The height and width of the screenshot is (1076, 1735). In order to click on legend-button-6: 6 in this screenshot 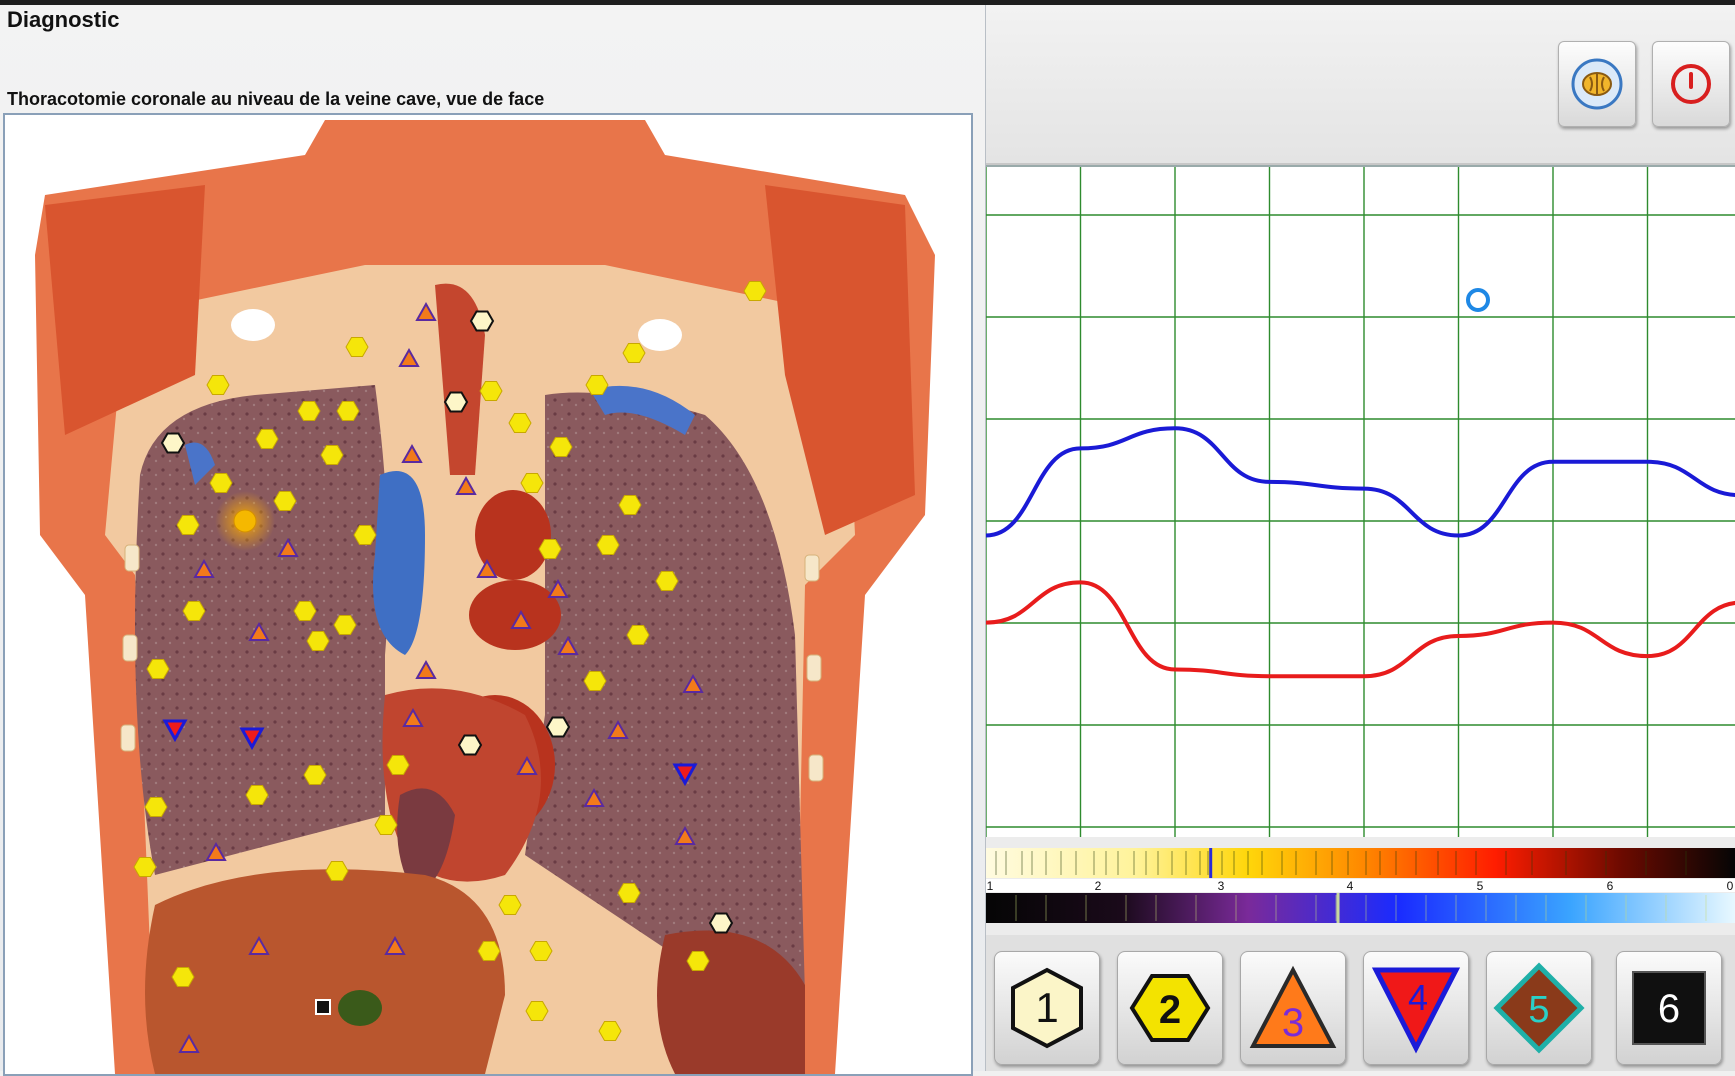, I will do `click(1669, 1008)`.